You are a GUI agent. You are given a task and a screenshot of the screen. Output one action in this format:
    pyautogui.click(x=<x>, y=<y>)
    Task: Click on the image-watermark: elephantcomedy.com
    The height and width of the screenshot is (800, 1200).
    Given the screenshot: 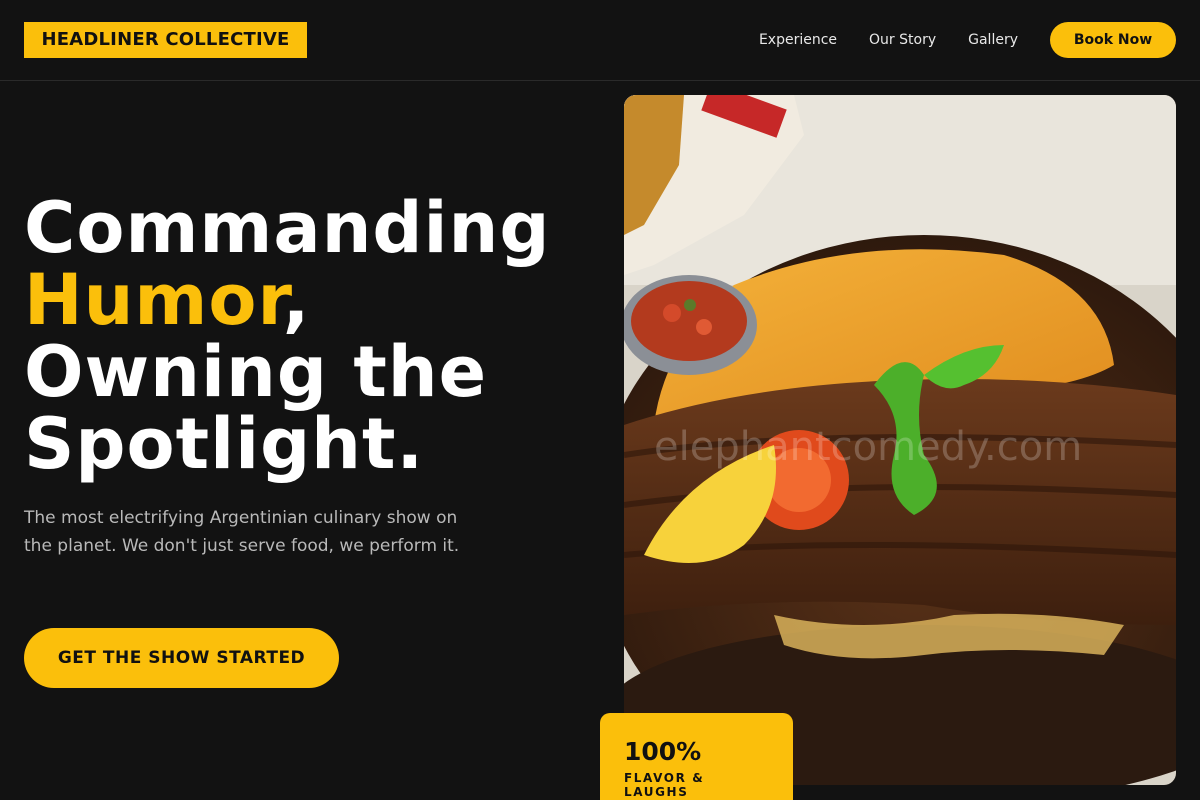 What is the action you would take?
    pyautogui.click(x=868, y=447)
    